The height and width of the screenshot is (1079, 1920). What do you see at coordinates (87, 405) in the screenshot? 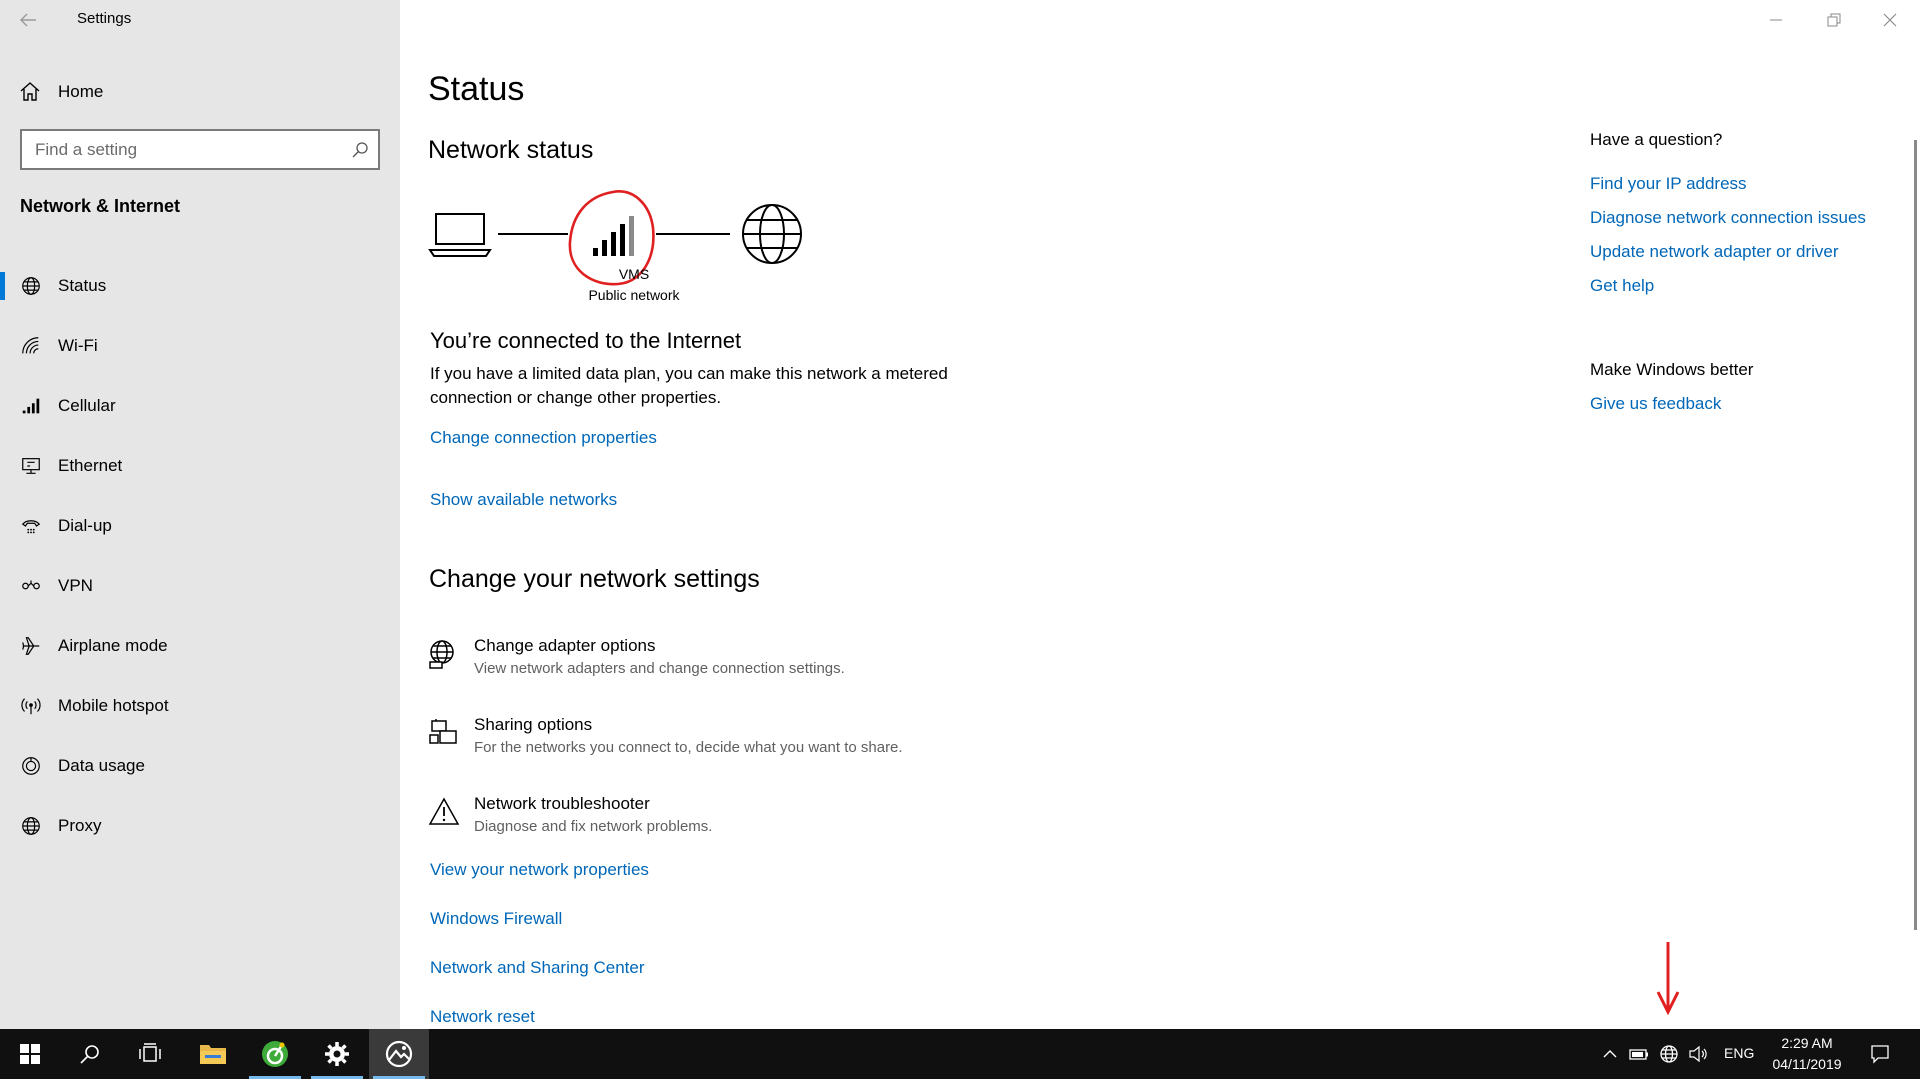
I see `sidebar-item-label: Cellular` at bounding box center [87, 405].